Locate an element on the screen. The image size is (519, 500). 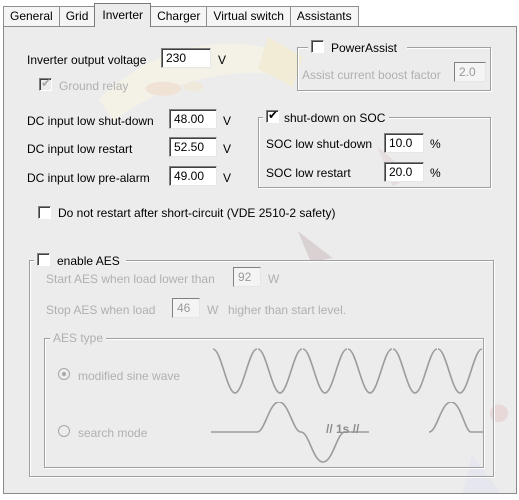
dc-low-shutdown-unit: V is located at coordinates (227, 121).